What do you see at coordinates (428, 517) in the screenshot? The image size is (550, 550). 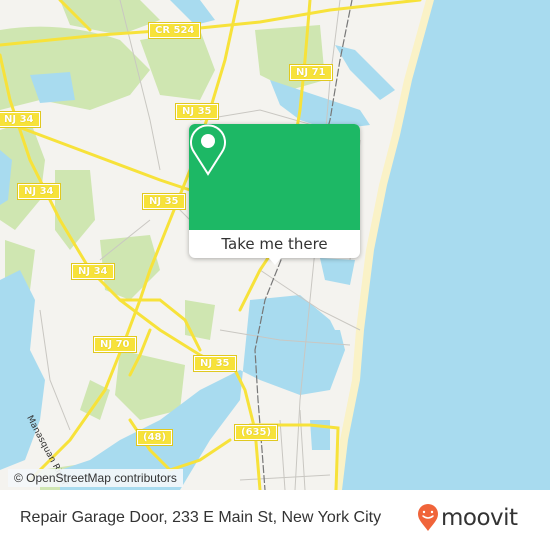 I see `moovit-pin-icon` at bounding box center [428, 517].